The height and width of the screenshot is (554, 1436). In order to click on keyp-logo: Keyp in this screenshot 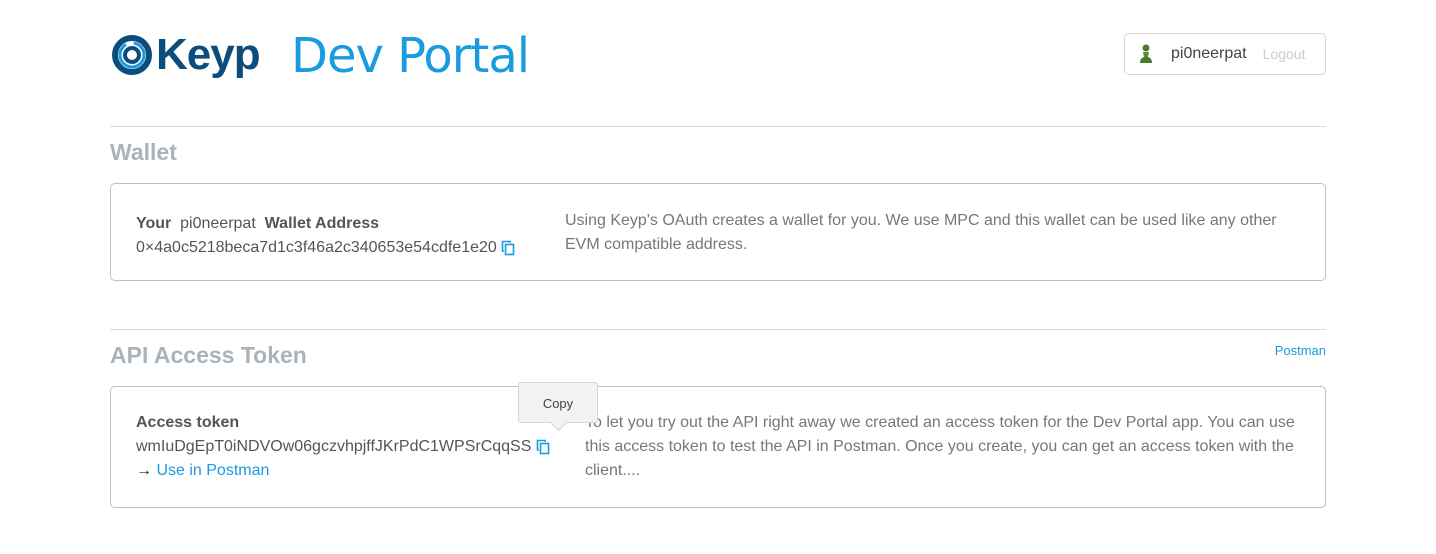, I will do `click(186, 55)`.